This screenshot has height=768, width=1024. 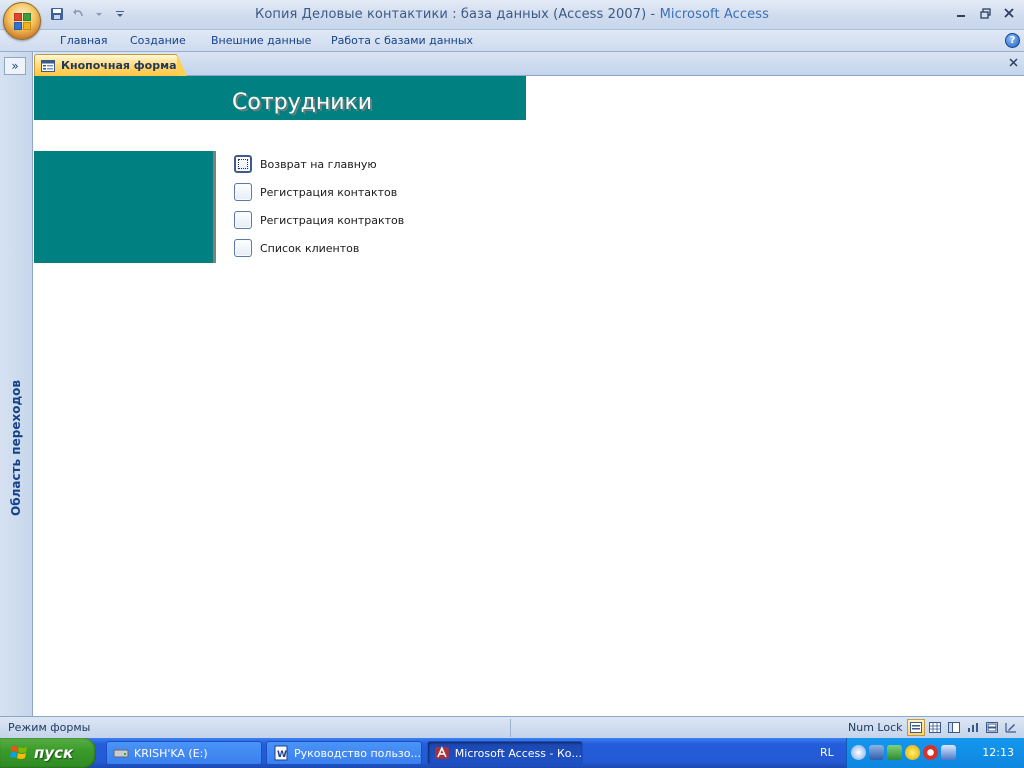 I want to click on switchboard-button-contracts, so click(x=243, y=220).